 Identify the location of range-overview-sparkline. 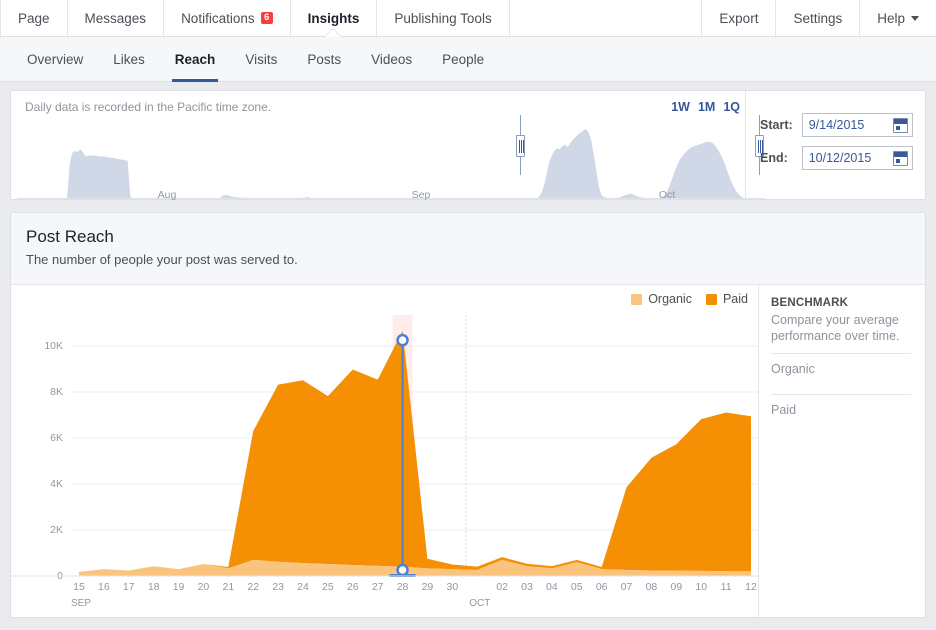
(391, 163).